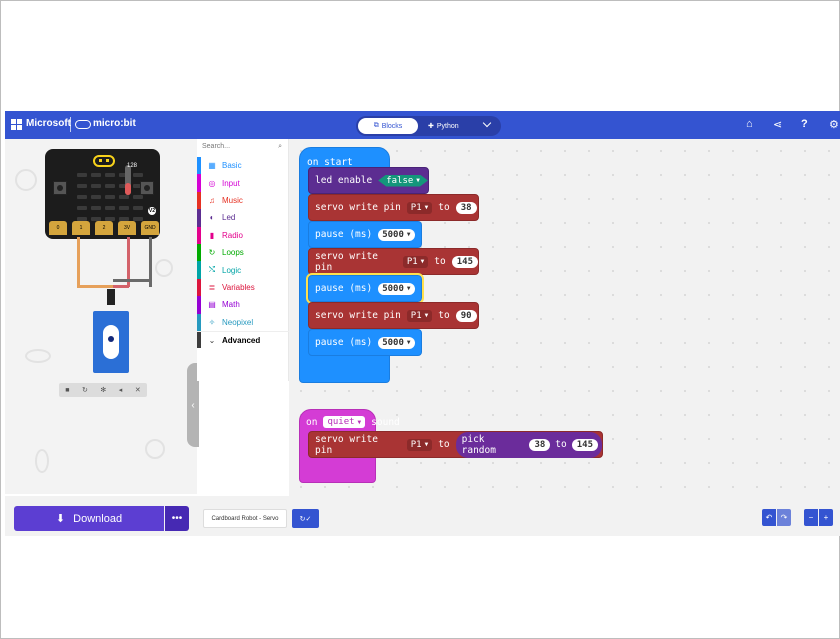 The width and height of the screenshot is (840, 639). What do you see at coordinates (104, 161) in the screenshot?
I see `face-logo-icon` at bounding box center [104, 161].